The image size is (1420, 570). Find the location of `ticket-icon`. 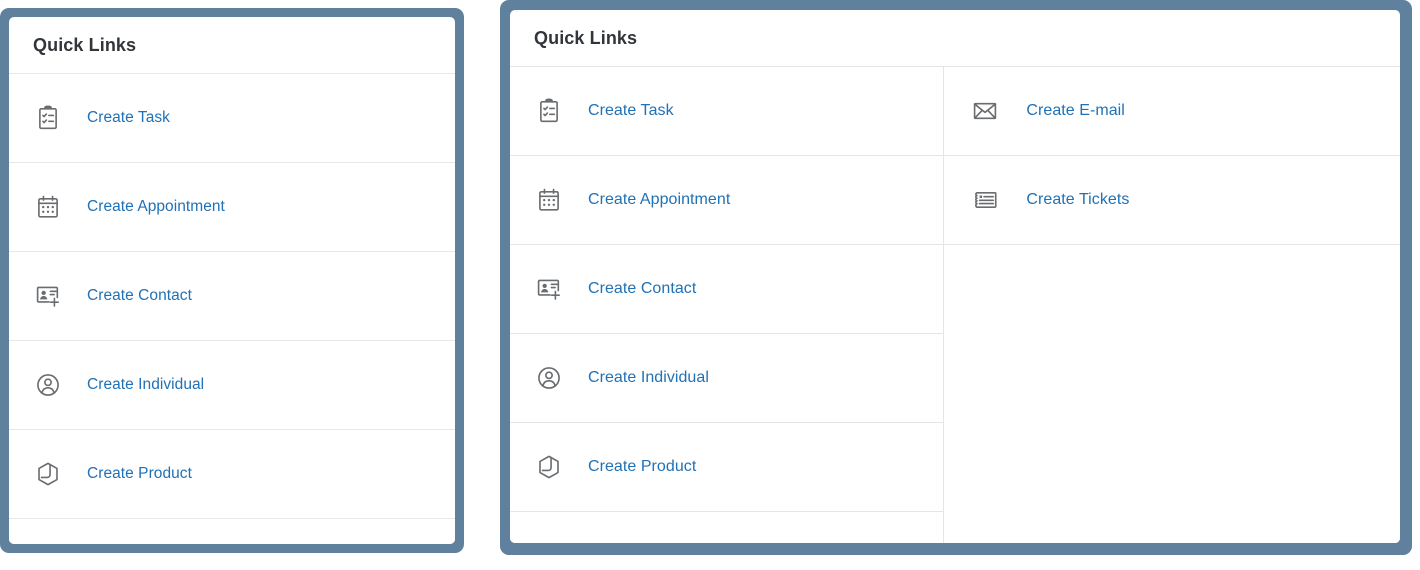

ticket-icon is located at coordinates (985, 200).